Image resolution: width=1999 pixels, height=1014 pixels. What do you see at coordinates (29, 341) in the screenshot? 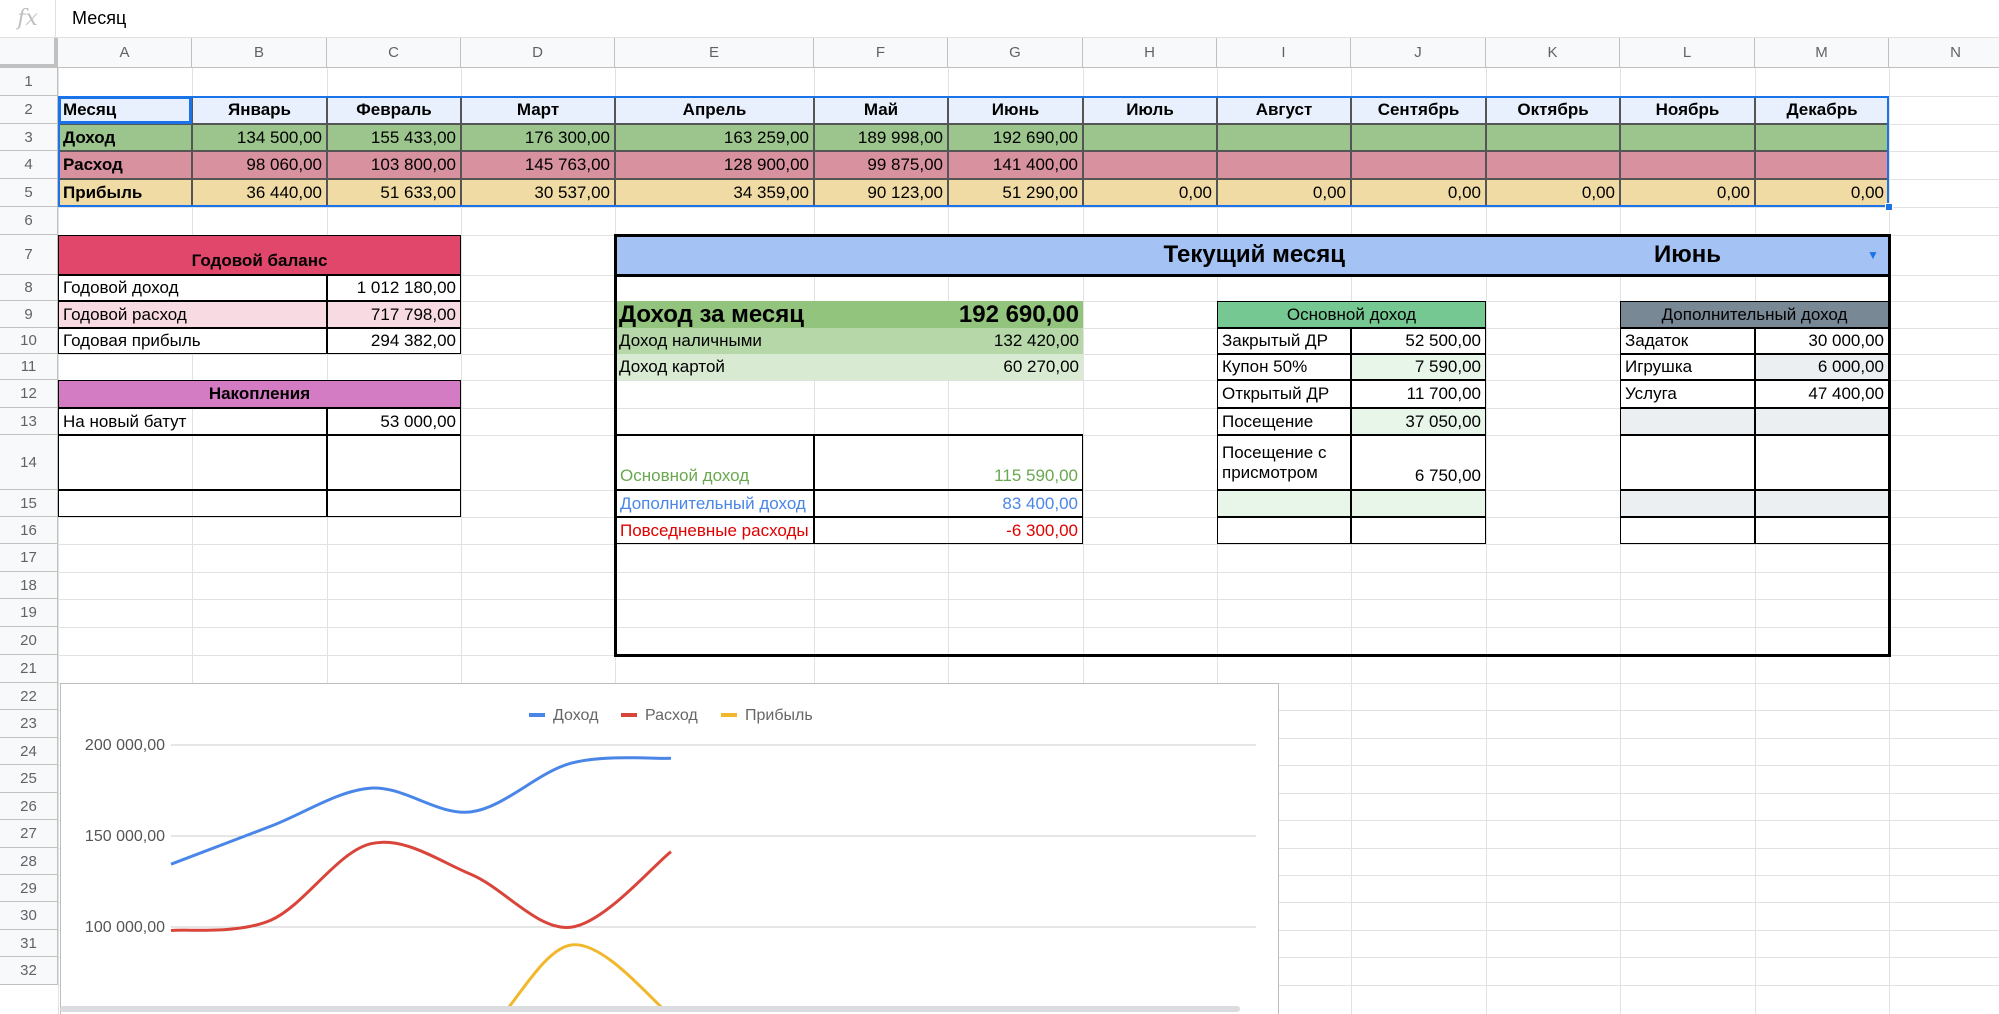
I see `row-header: 10` at bounding box center [29, 341].